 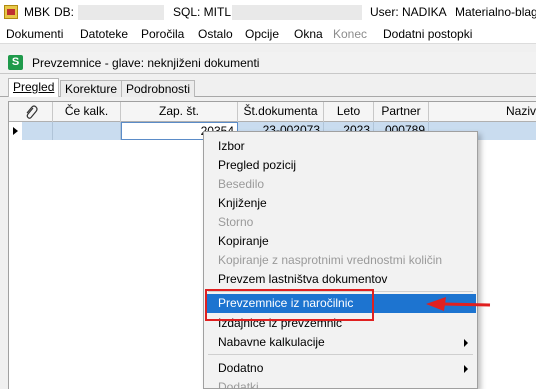 What do you see at coordinates (15, 62) in the screenshot?
I see `window-s-icon: S` at bounding box center [15, 62].